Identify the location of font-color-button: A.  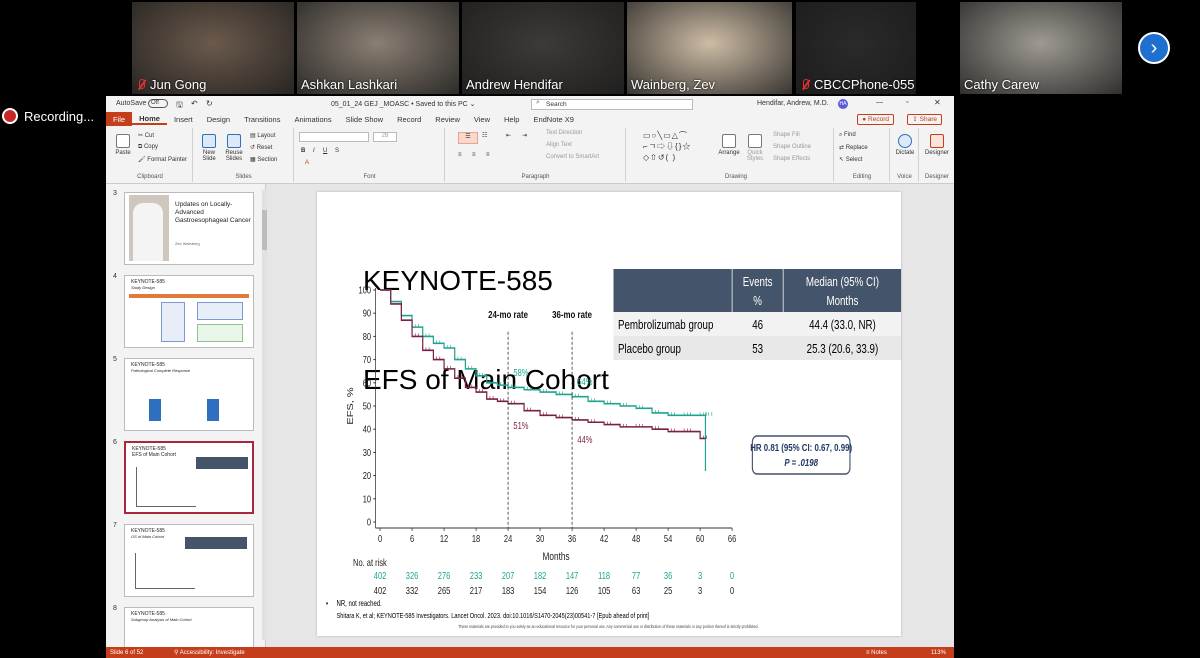
(307, 163).